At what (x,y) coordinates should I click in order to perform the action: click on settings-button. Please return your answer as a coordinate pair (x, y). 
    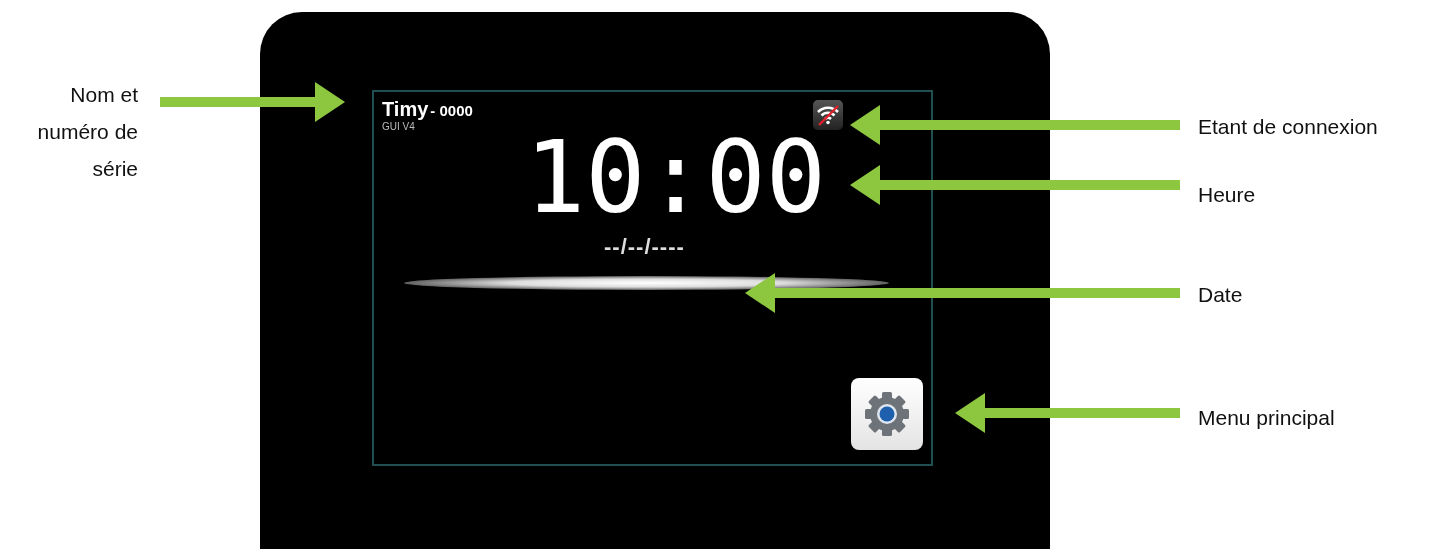
    Looking at the image, I should click on (887, 414).